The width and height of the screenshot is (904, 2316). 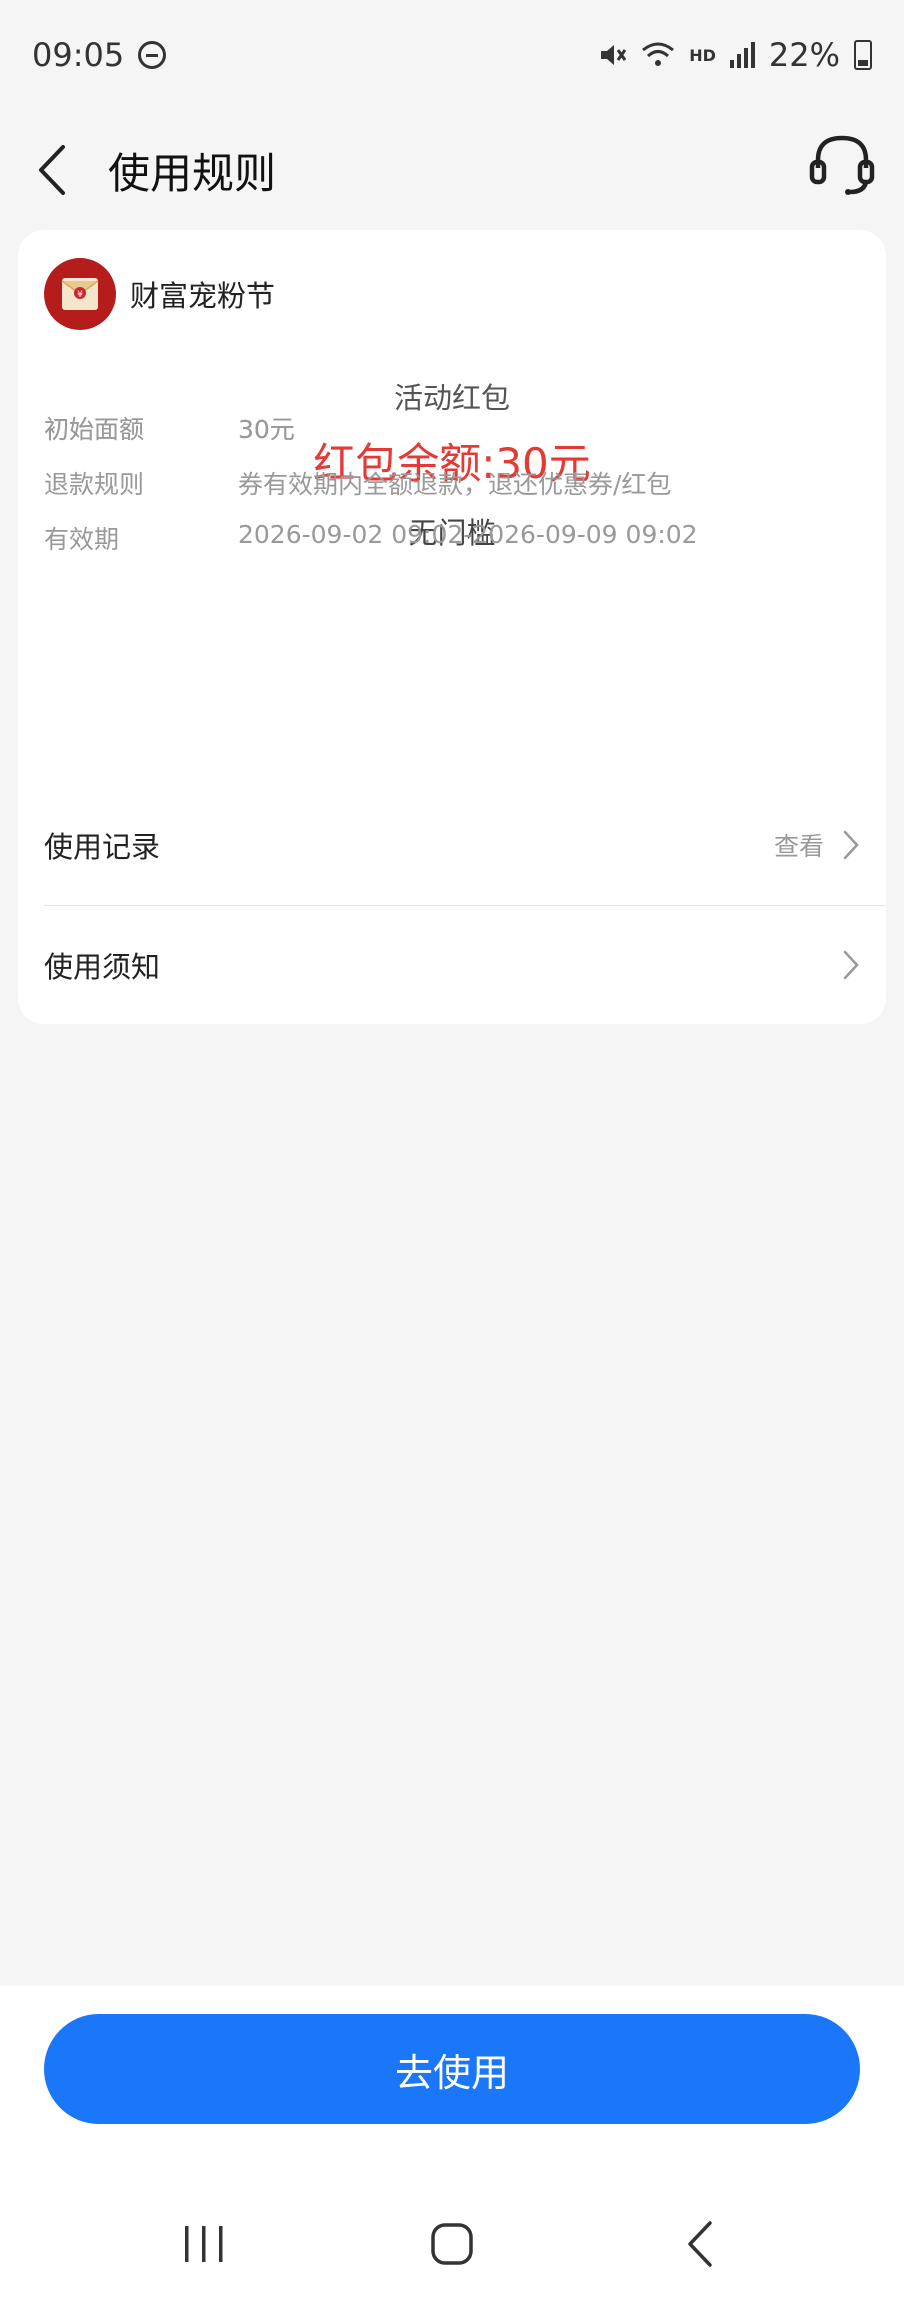 I want to click on status-right: HD 22%, so click(x=734, y=55).